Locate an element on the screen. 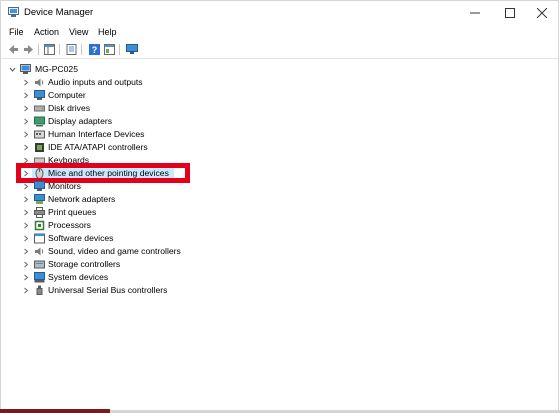  tree-item: Universal Serial Bus controllers is located at coordinates (151, 290).